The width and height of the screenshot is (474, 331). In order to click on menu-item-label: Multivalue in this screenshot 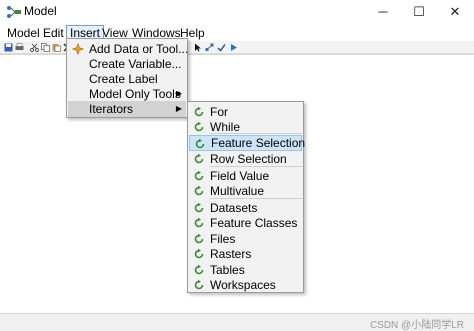, I will do `click(237, 191)`.